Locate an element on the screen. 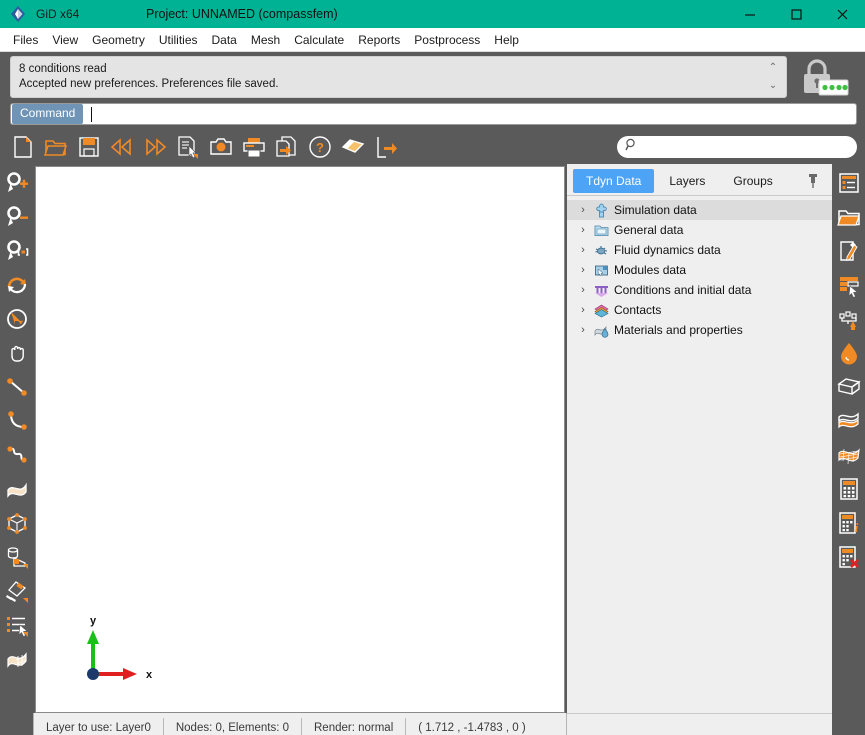  command-label: Command is located at coordinates (48, 114).